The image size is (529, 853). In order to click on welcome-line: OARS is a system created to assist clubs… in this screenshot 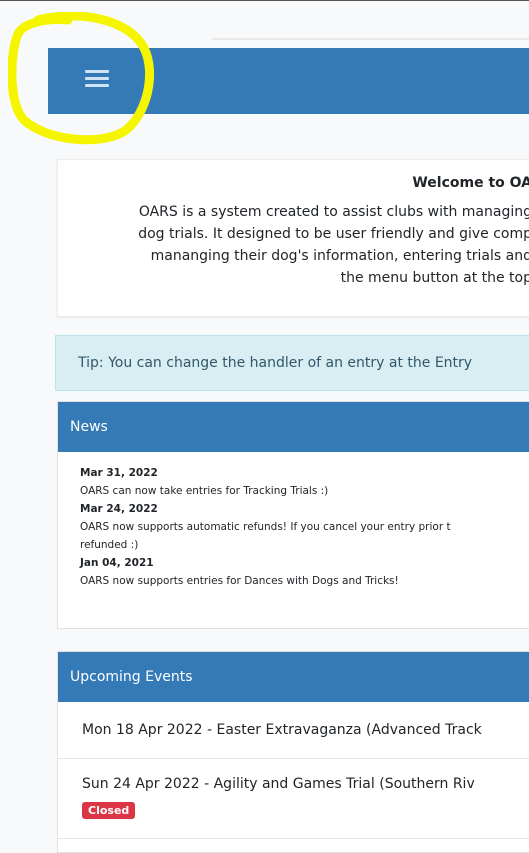, I will do `click(333, 212)`.